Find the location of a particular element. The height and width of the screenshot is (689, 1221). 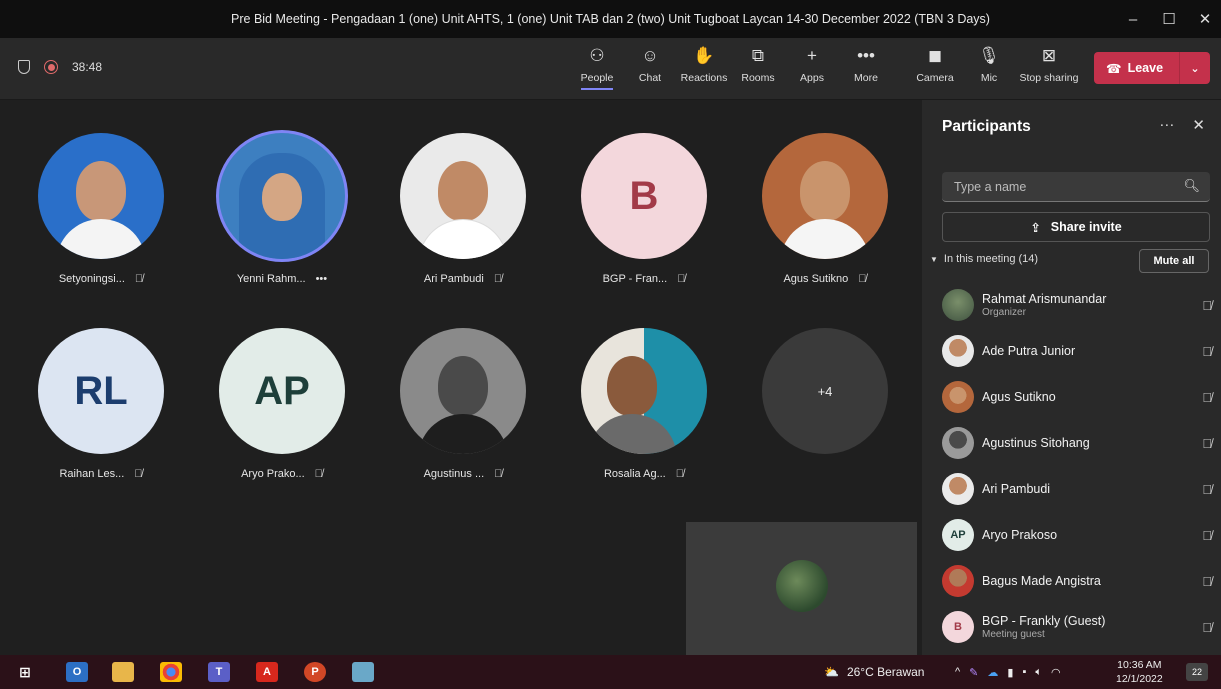

more-participants-bubble: +4 is located at coordinates (825, 391).